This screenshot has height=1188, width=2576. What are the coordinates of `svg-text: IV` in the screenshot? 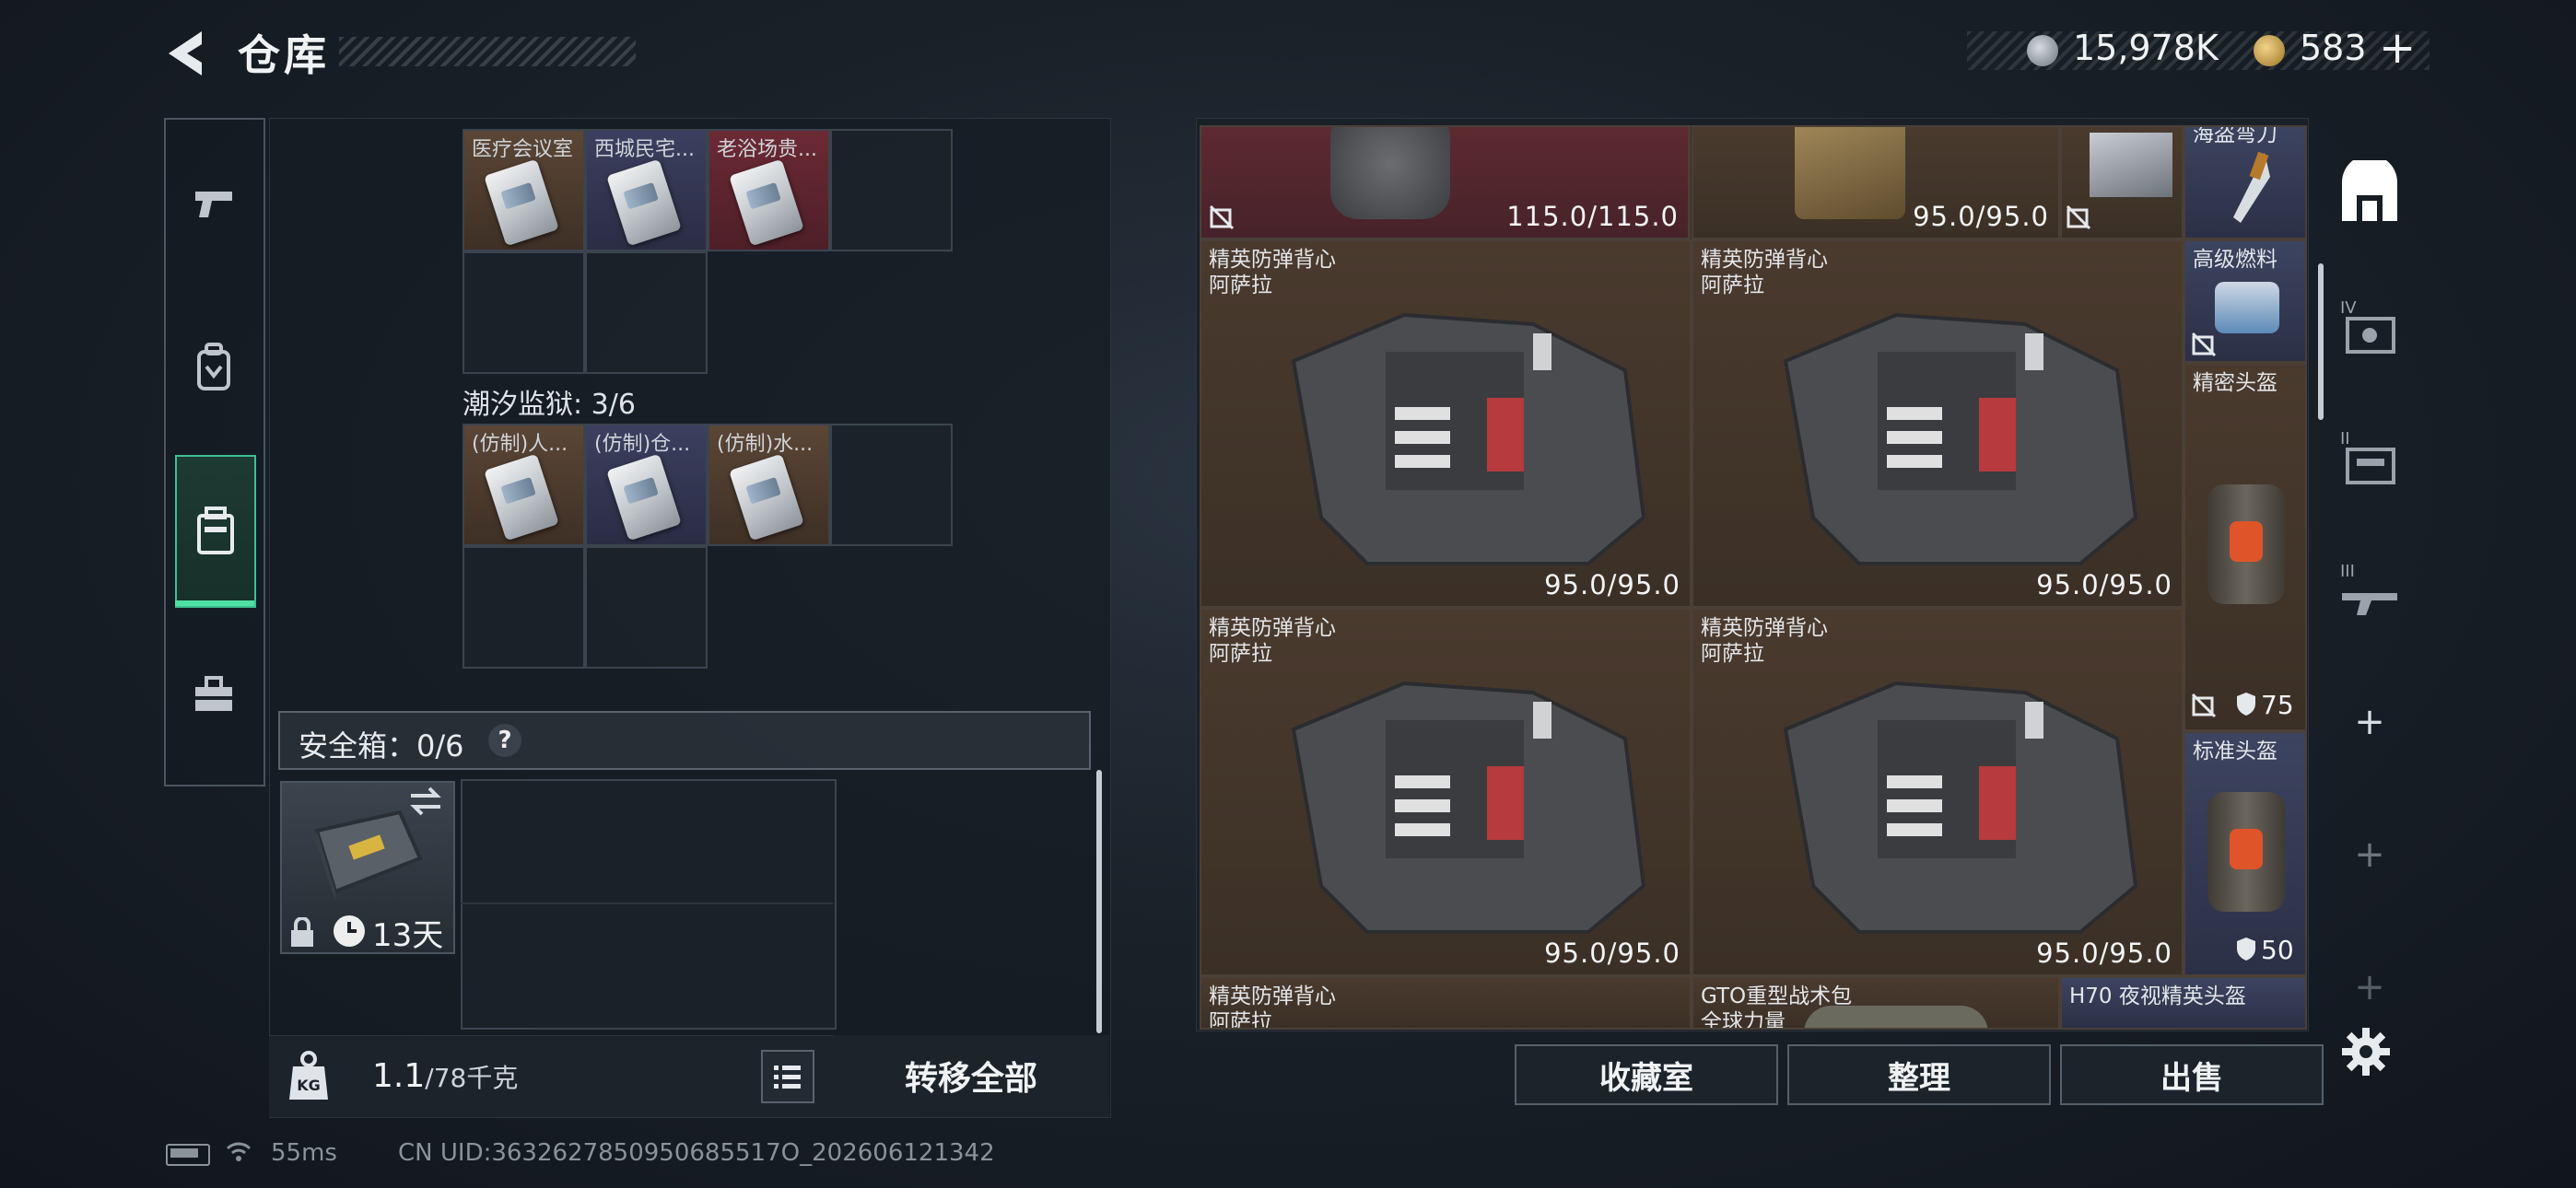 It's located at (2348, 308).